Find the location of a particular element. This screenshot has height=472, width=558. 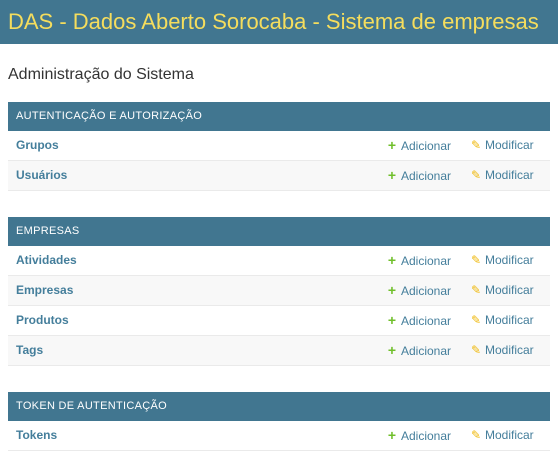

change-produtos-button: ✎ Modificar is located at coordinates (502, 320).